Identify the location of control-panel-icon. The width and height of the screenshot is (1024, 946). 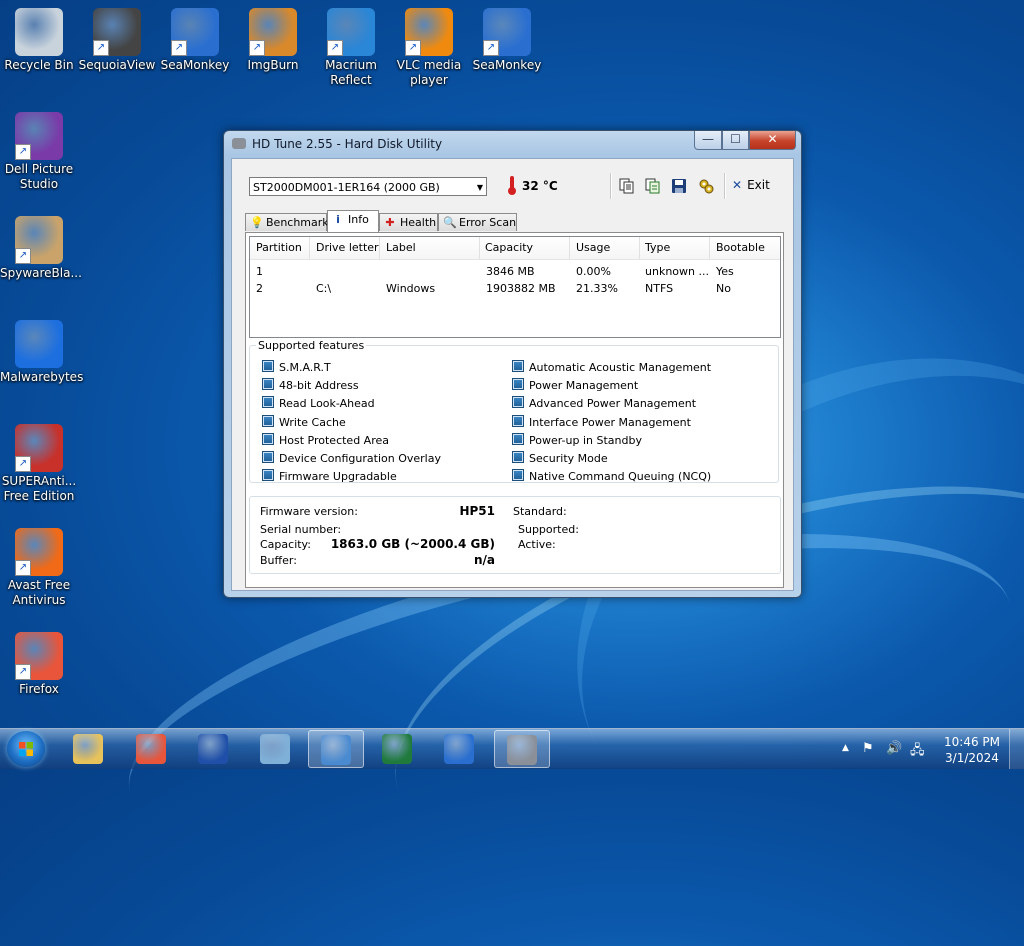
(336, 750).